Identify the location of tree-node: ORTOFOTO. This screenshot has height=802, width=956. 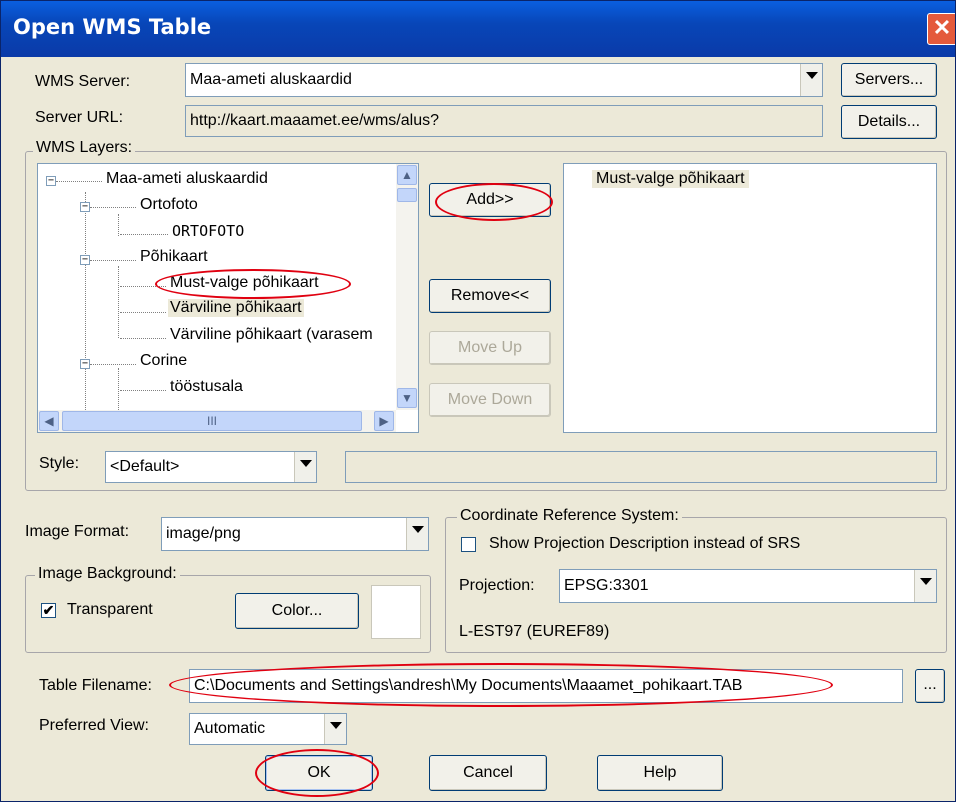
(208, 231).